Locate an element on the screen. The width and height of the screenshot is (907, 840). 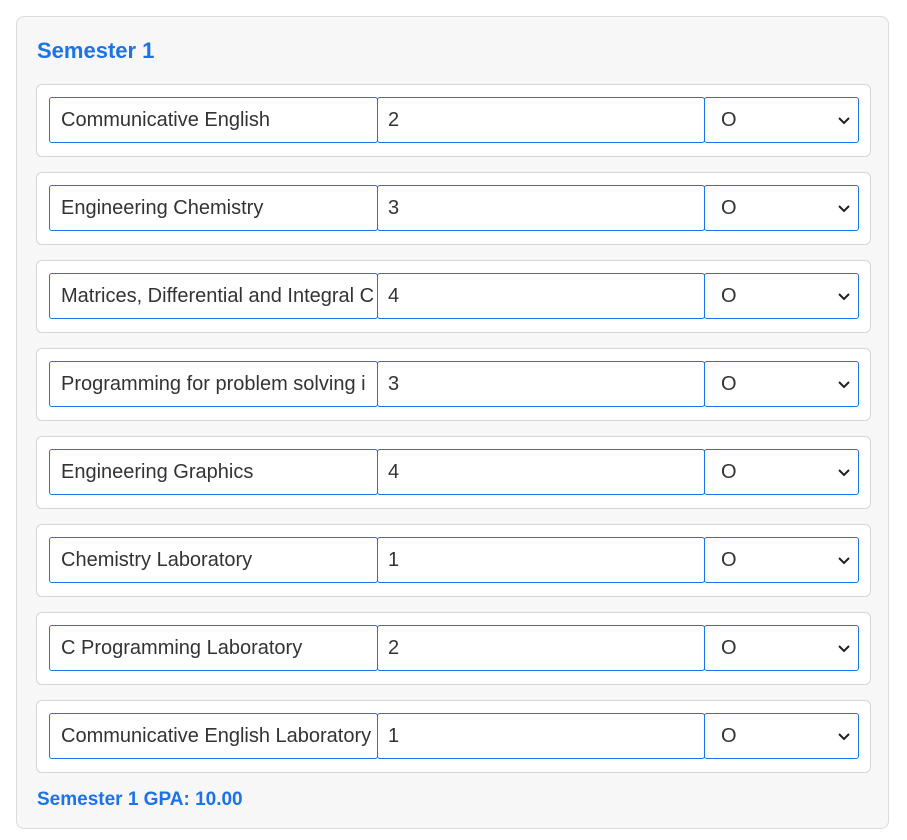
semester-gpa: Semester 1 GPA: 10.00 is located at coordinates (140, 800).